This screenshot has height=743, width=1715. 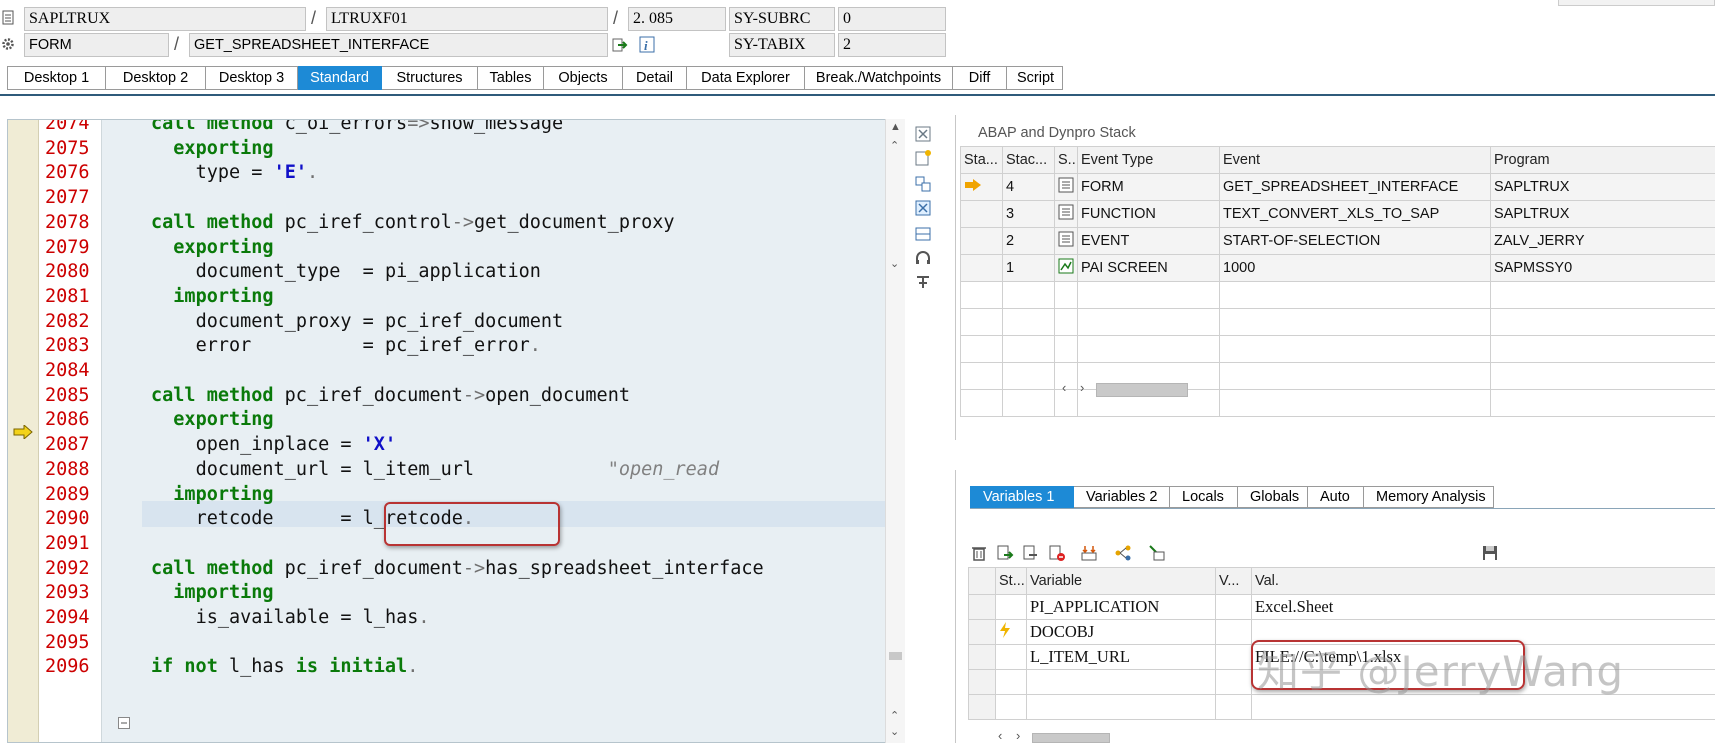 What do you see at coordinates (1148, 160) in the screenshot?
I see `stack-column-header: Event Type` at bounding box center [1148, 160].